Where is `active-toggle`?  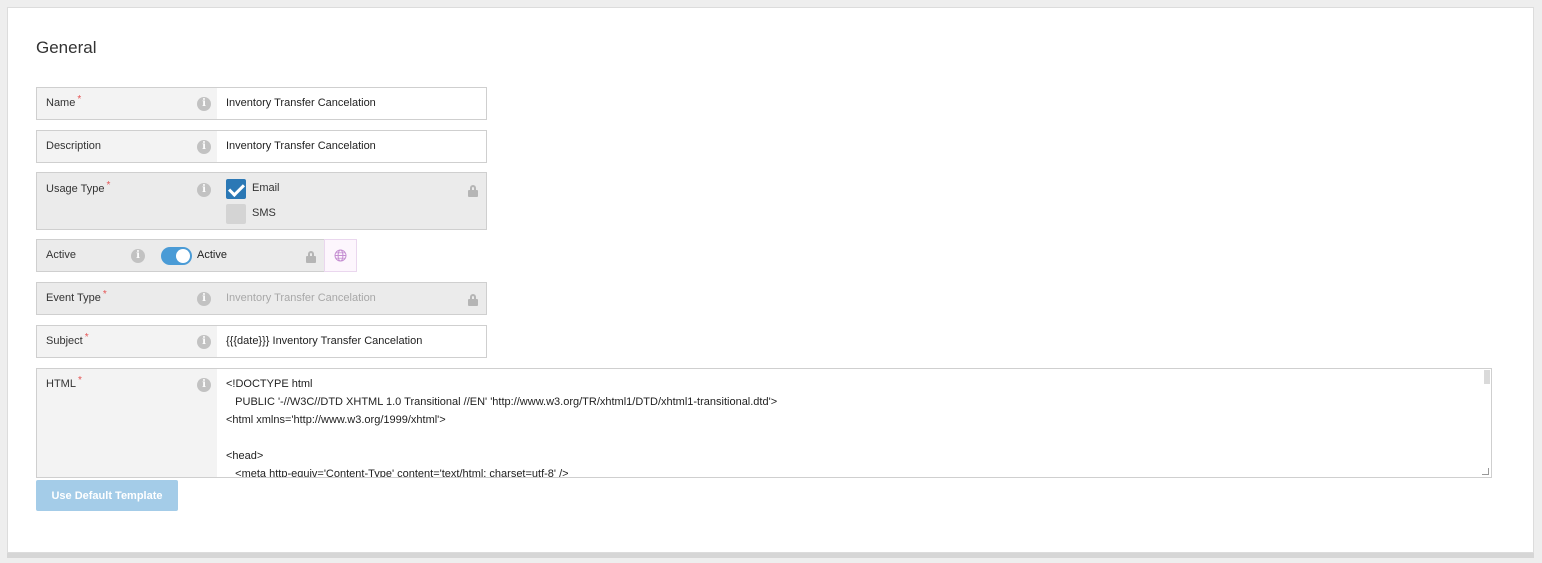 active-toggle is located at coordinates (176, 256).